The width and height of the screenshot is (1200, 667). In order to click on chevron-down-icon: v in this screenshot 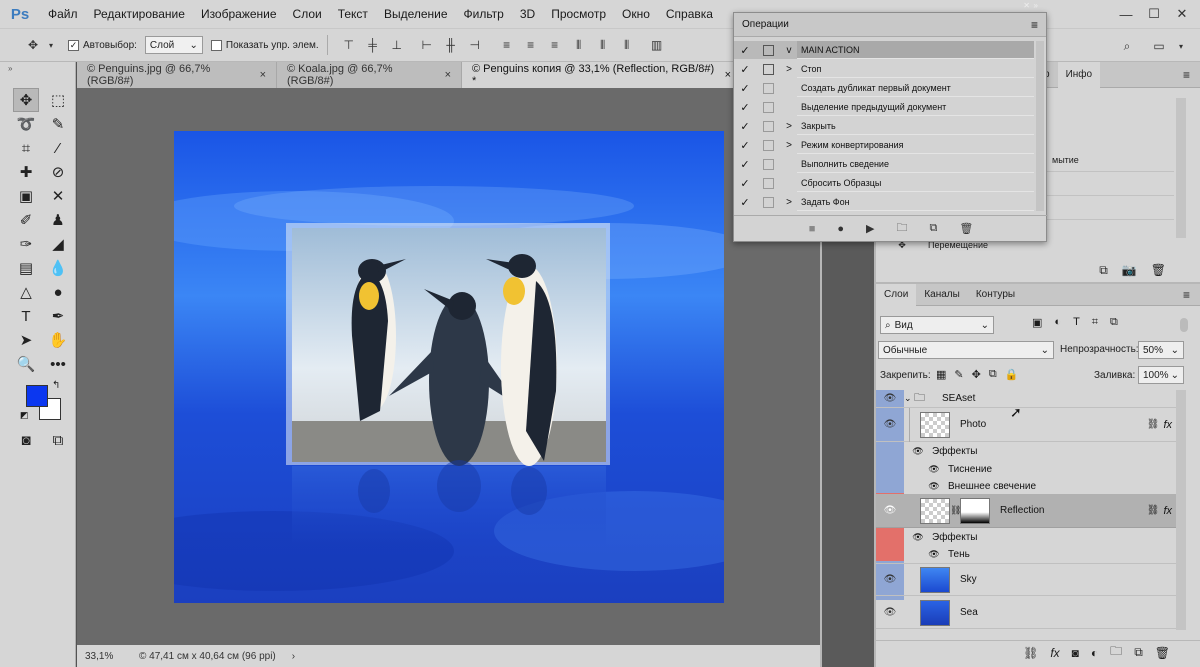, I will do `click(789, 50)`.